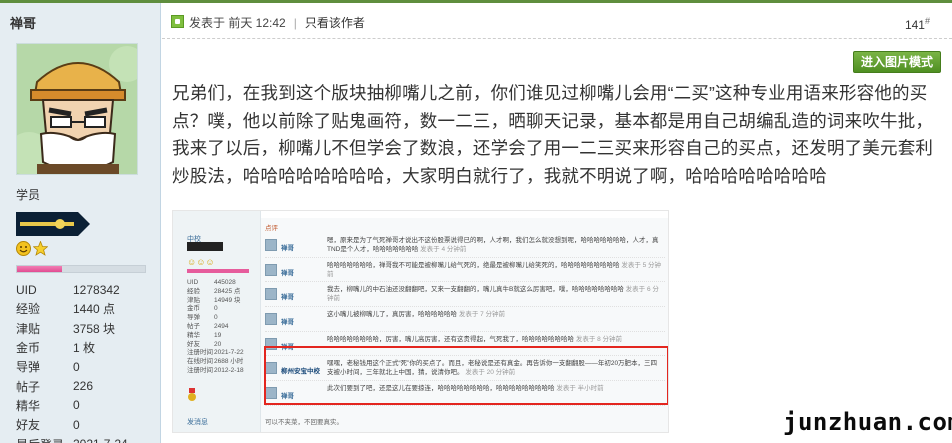 This screenshot has height=443, width=952. I want to click on post-meta: 发表于 前天 12:42 | 只看该作者, so click(277, 22).